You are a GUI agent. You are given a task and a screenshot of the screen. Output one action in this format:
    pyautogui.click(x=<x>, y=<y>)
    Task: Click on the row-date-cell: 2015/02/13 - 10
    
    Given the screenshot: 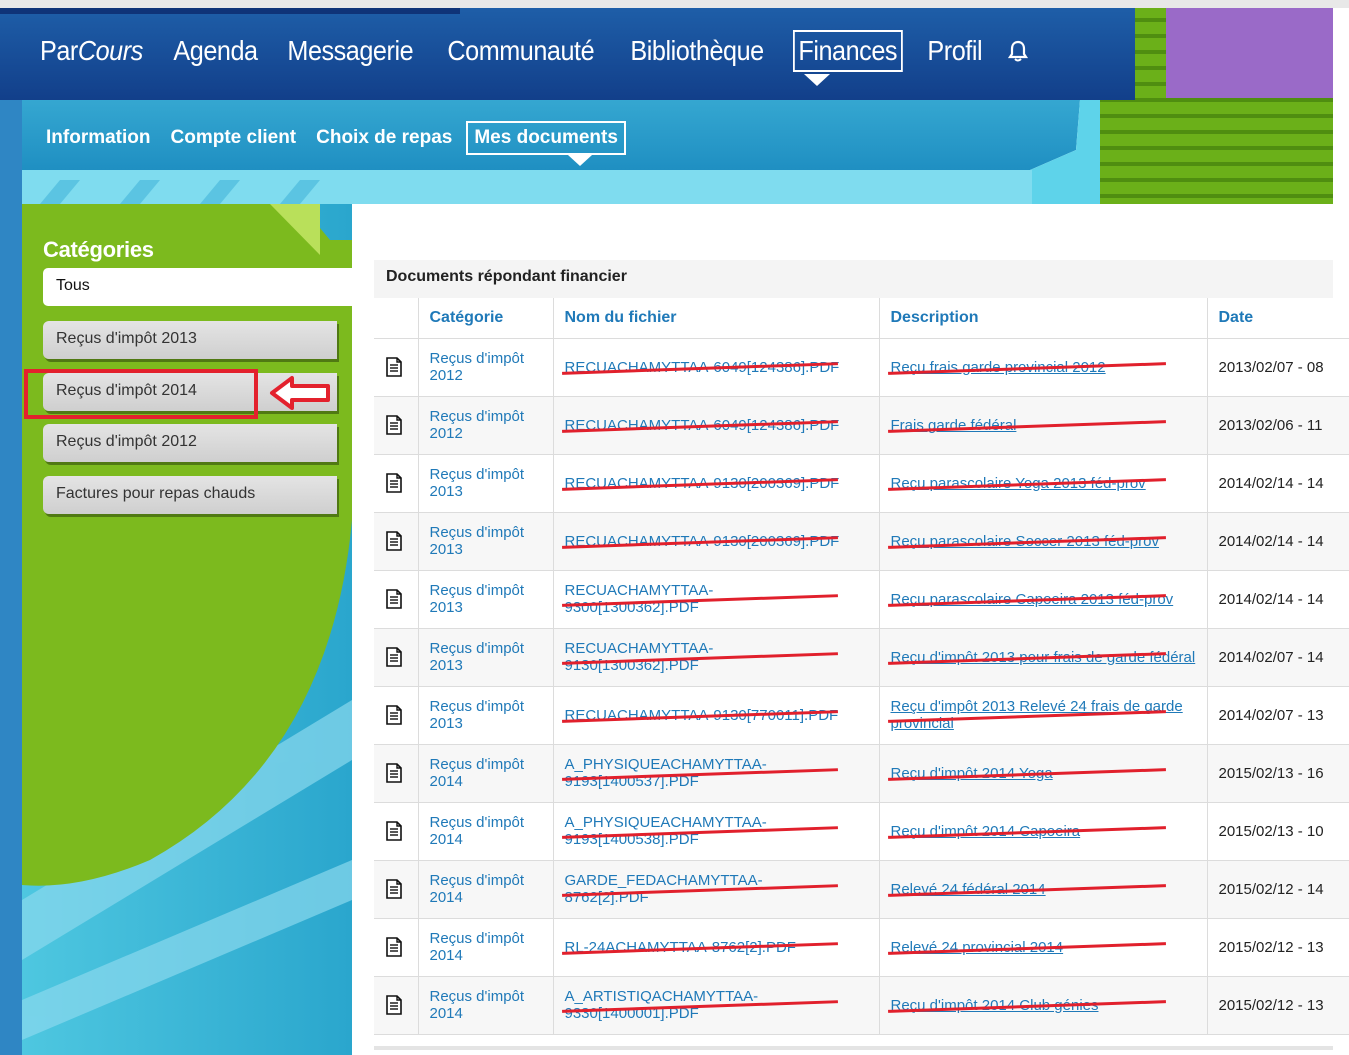 What is the action you would take?
    pyautogui.click(x=1277, y=831)
    